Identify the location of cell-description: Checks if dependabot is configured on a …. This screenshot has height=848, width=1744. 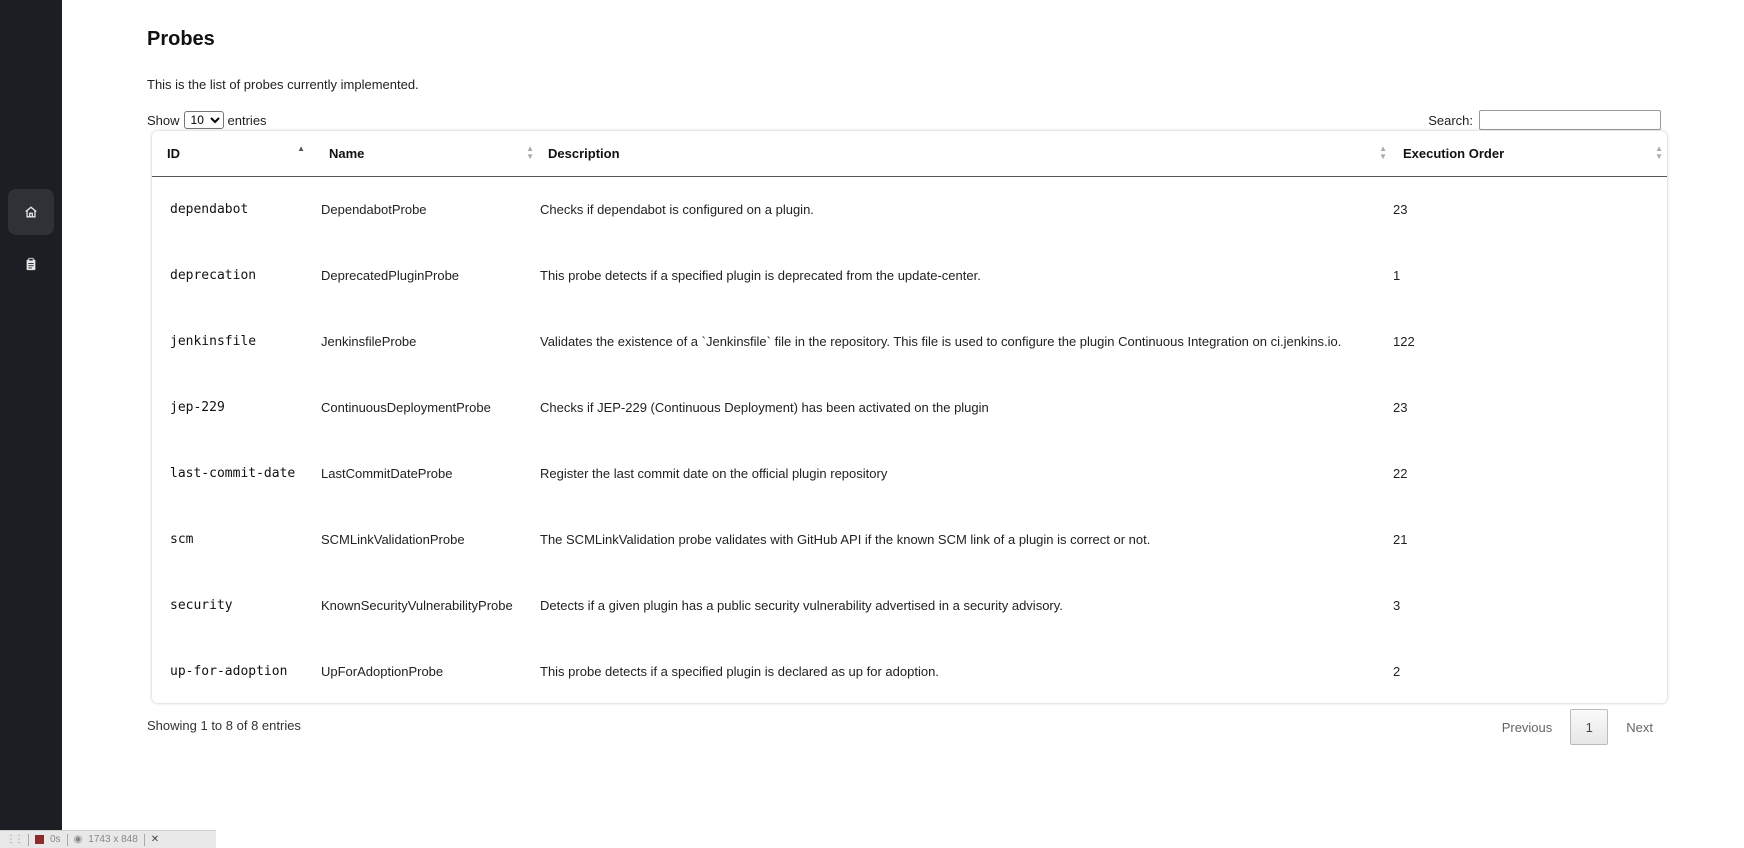
(677, 209).